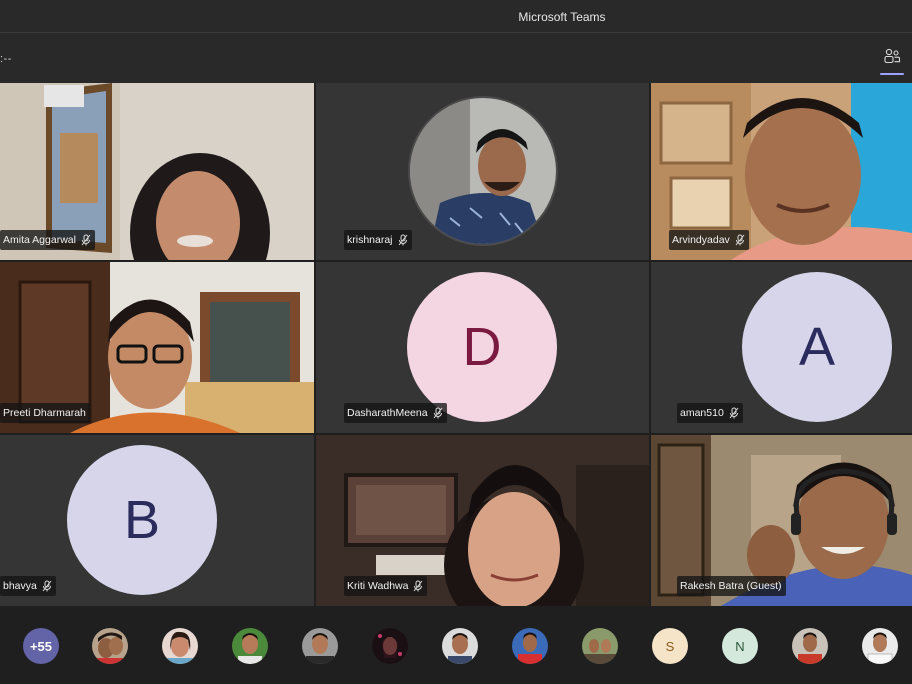  I want to click on participant-name: aman510, so click(702, 413).